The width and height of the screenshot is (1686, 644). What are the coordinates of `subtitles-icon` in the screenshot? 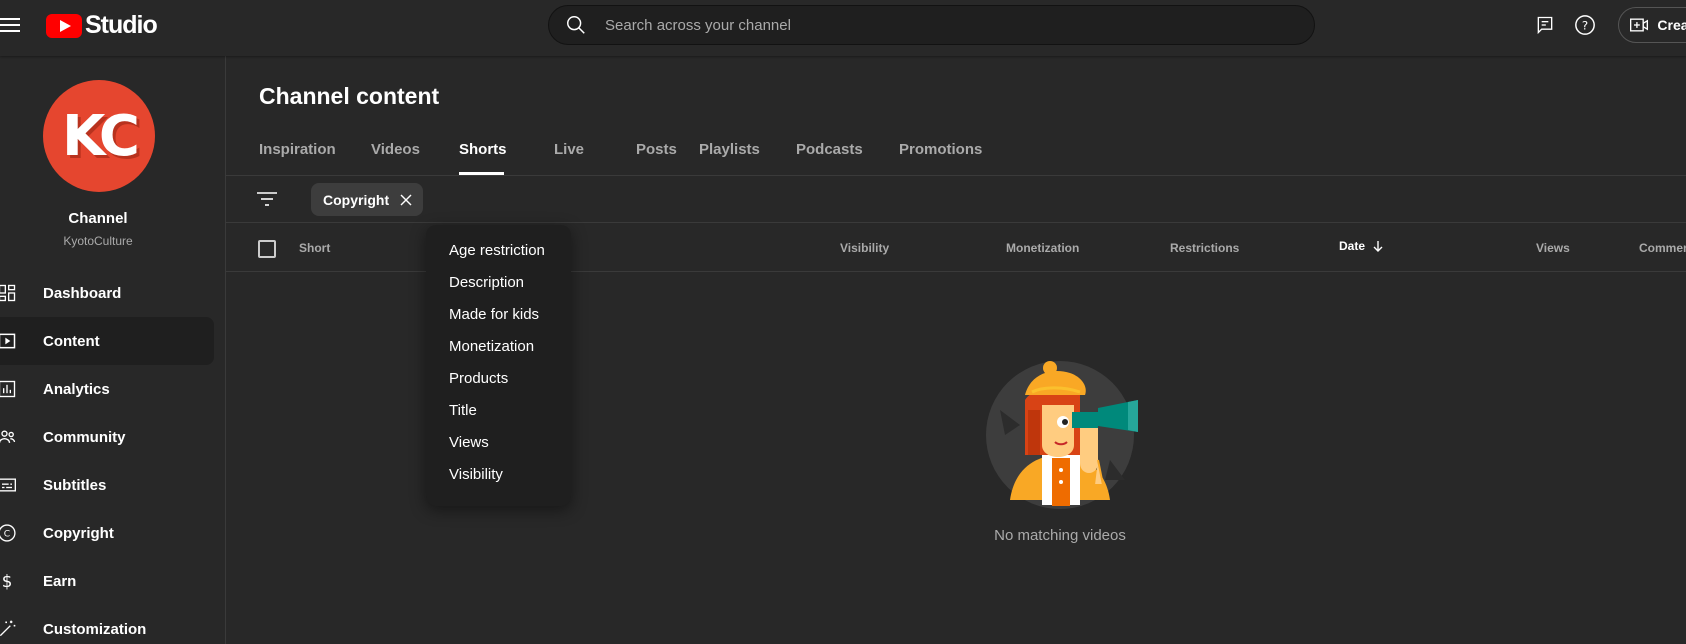 It's located at (9, 485).